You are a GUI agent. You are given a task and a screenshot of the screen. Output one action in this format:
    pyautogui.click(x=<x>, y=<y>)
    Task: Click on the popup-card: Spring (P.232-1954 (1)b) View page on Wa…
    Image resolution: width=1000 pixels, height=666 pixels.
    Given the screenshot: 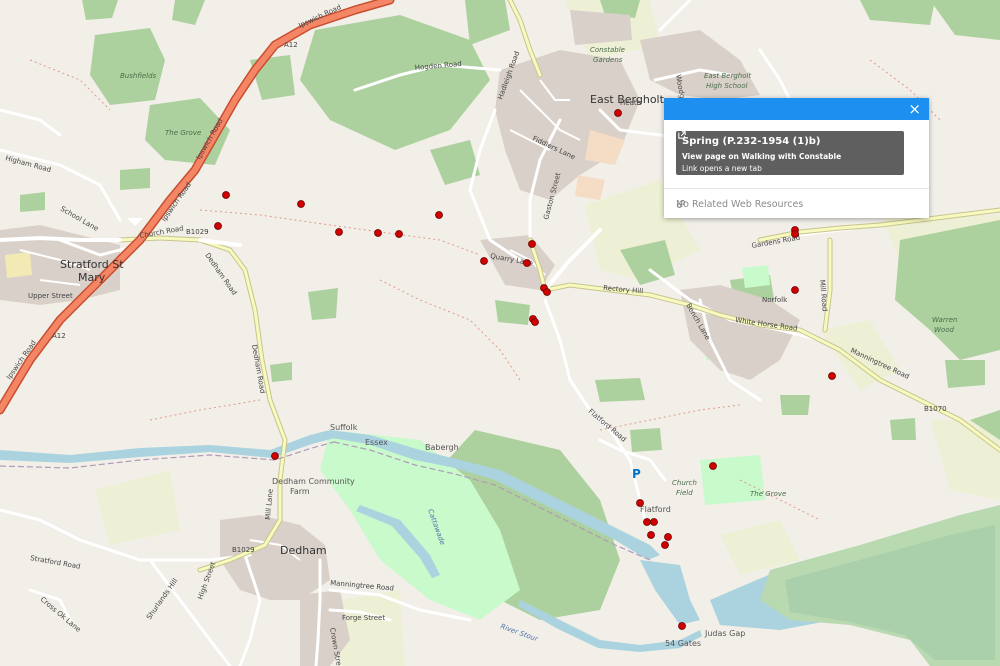 What is the action you would take?
    pyautogui.click(x=790, y=153)
    